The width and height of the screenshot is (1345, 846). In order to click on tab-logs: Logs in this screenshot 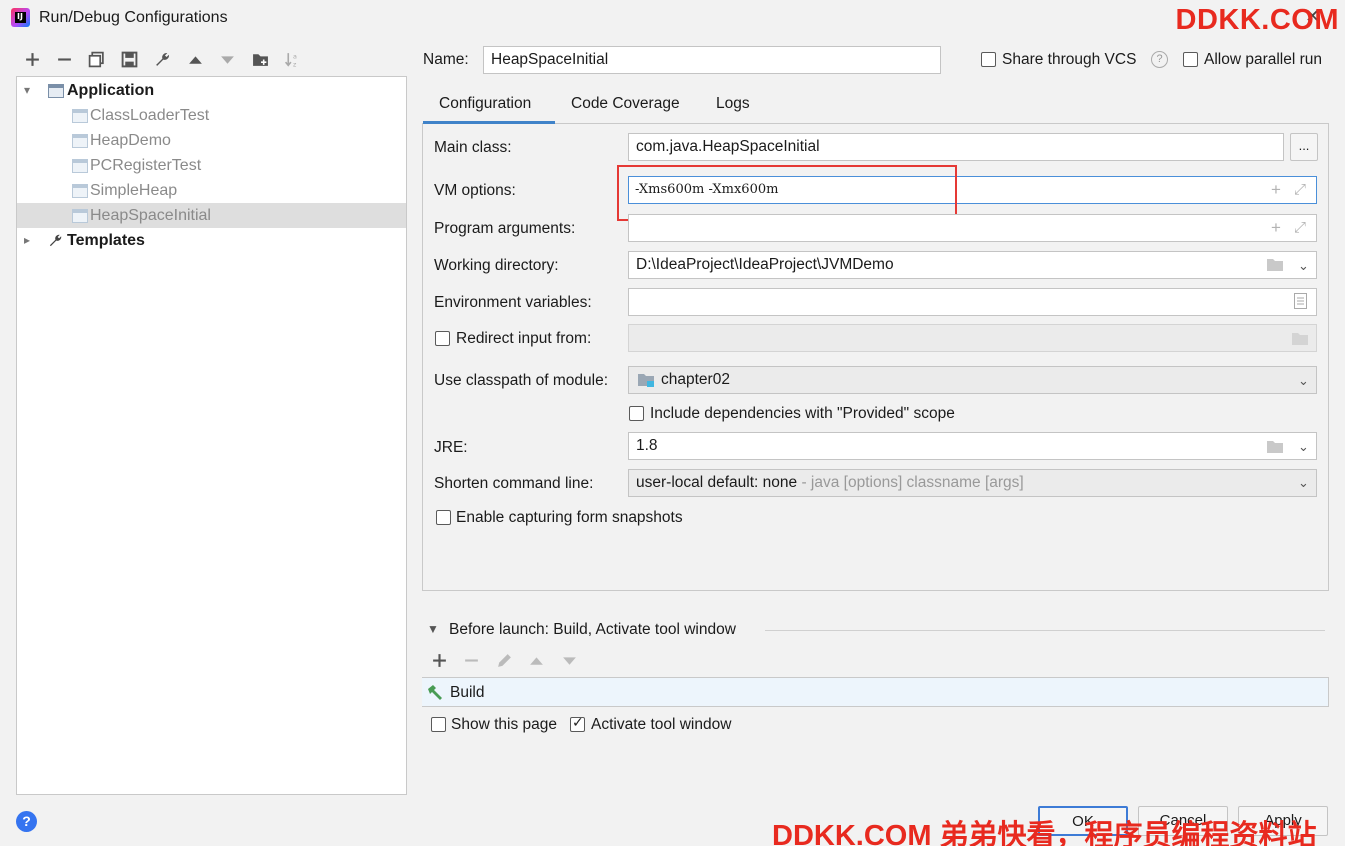, I will do `click(733, 104)`.